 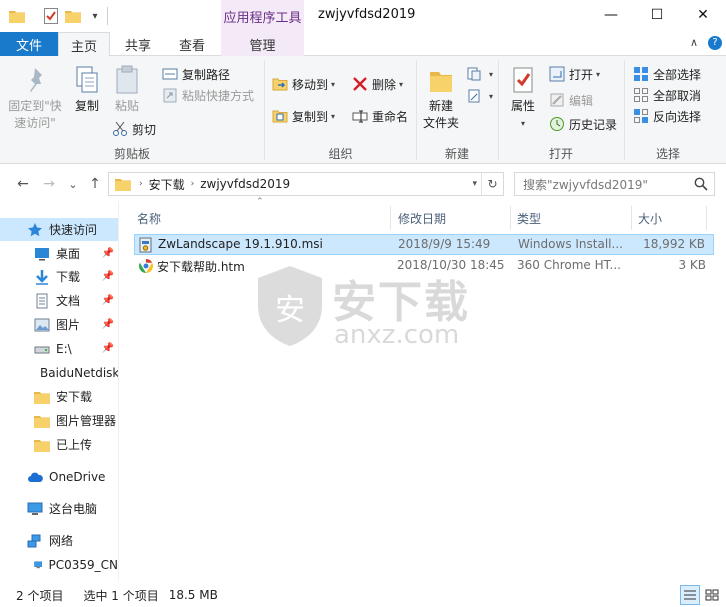 I want to click on shield-logo-icon: 安, so click(x=290, y=306).